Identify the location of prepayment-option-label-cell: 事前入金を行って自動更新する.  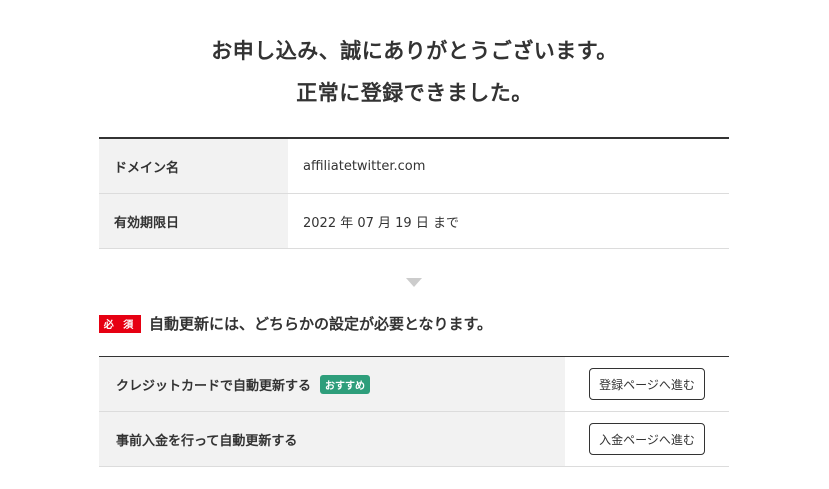
(332, 439).